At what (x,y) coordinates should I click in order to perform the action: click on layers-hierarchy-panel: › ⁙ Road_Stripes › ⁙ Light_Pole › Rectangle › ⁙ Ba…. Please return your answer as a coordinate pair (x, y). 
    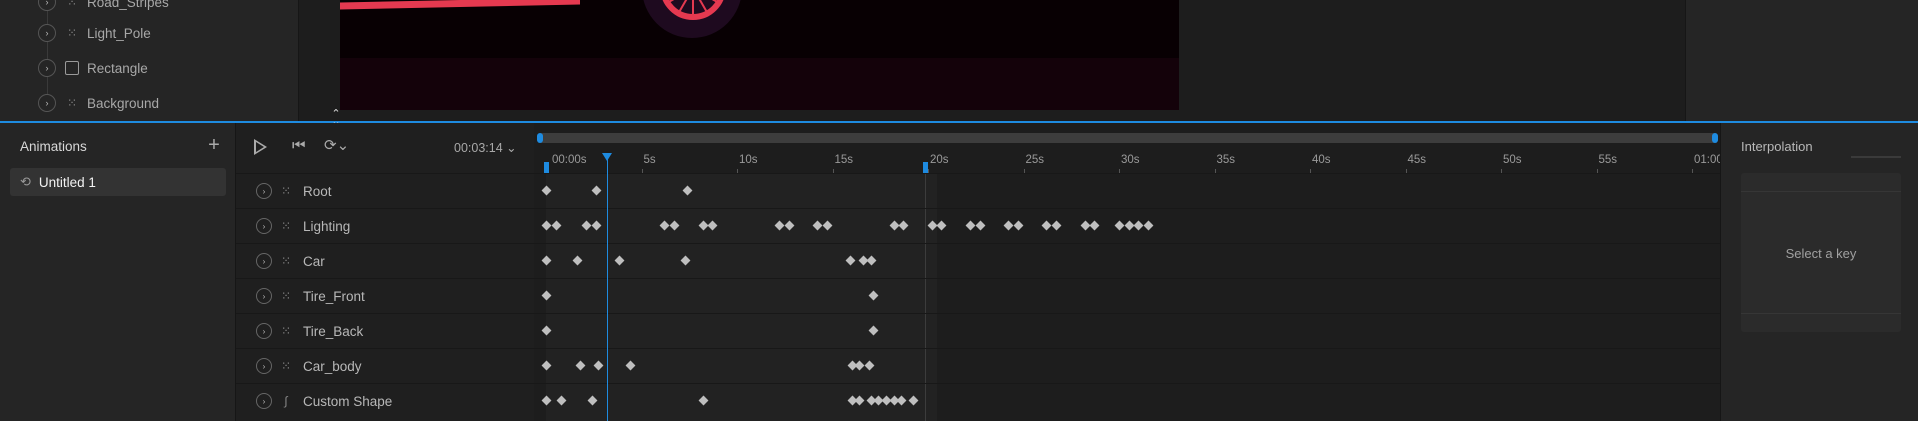
    Looking at the image, I should click on (149, 61).